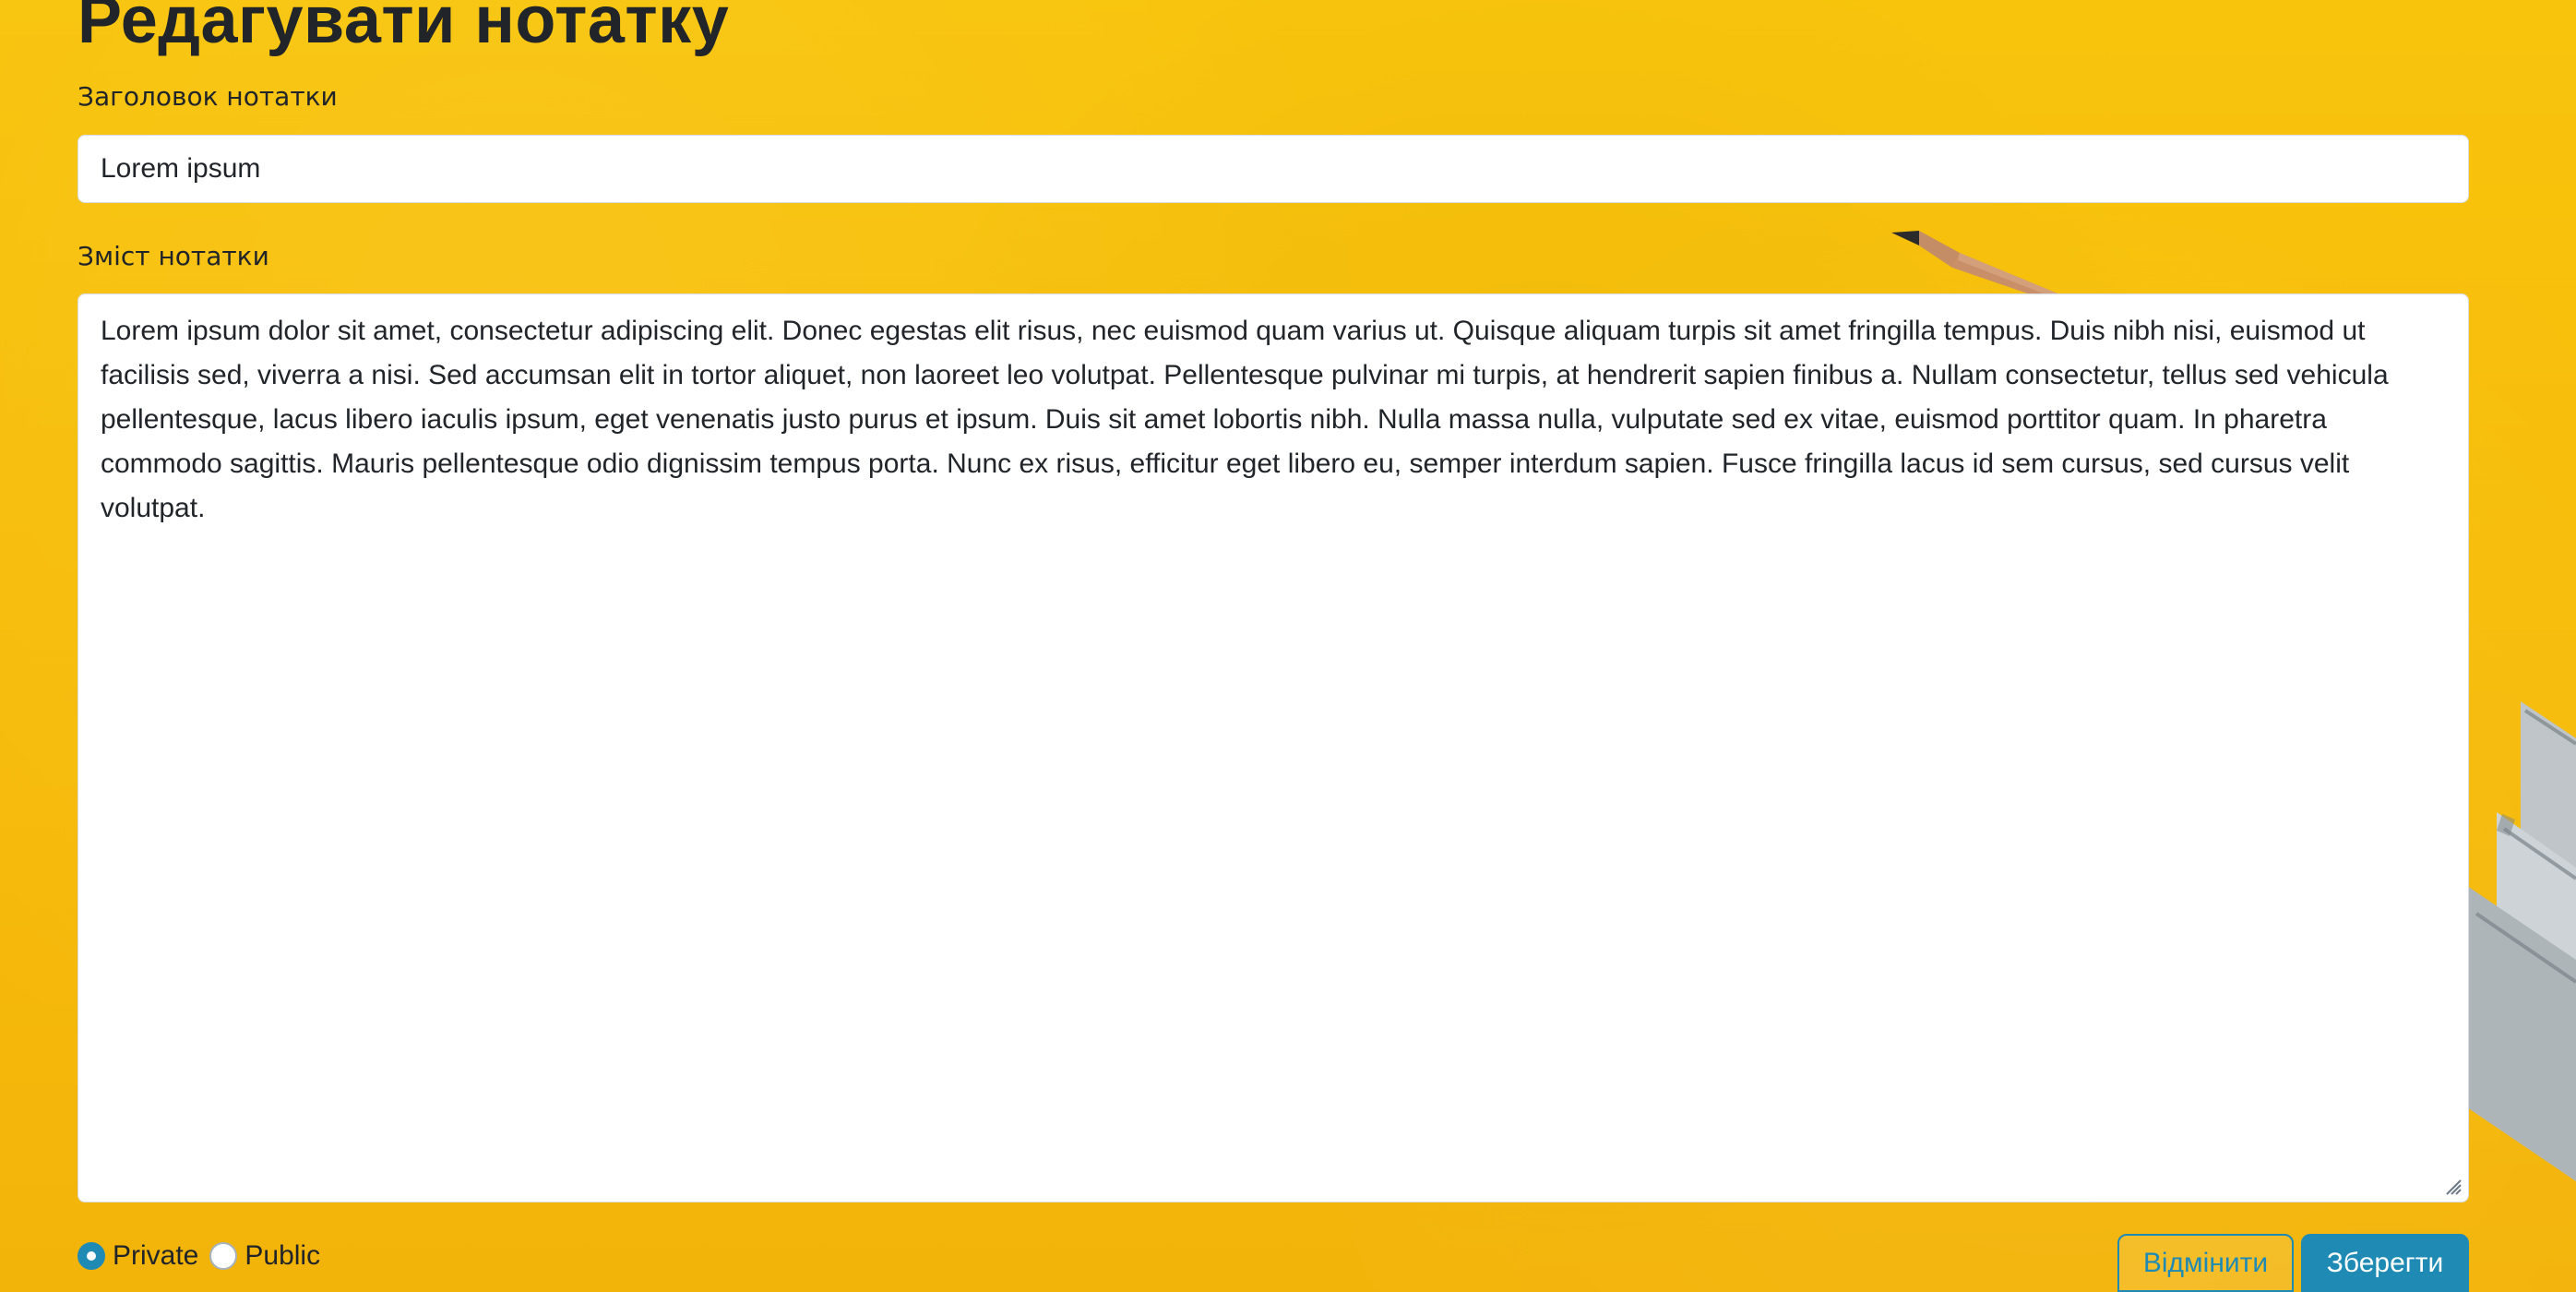 Image resolution: width=2576 pixels, height=1292 pixels. What do you see at coordinates (173, 256) in the screenshot?
I see `content-label: Зміст нотатки` at bounding box center [173, 256].